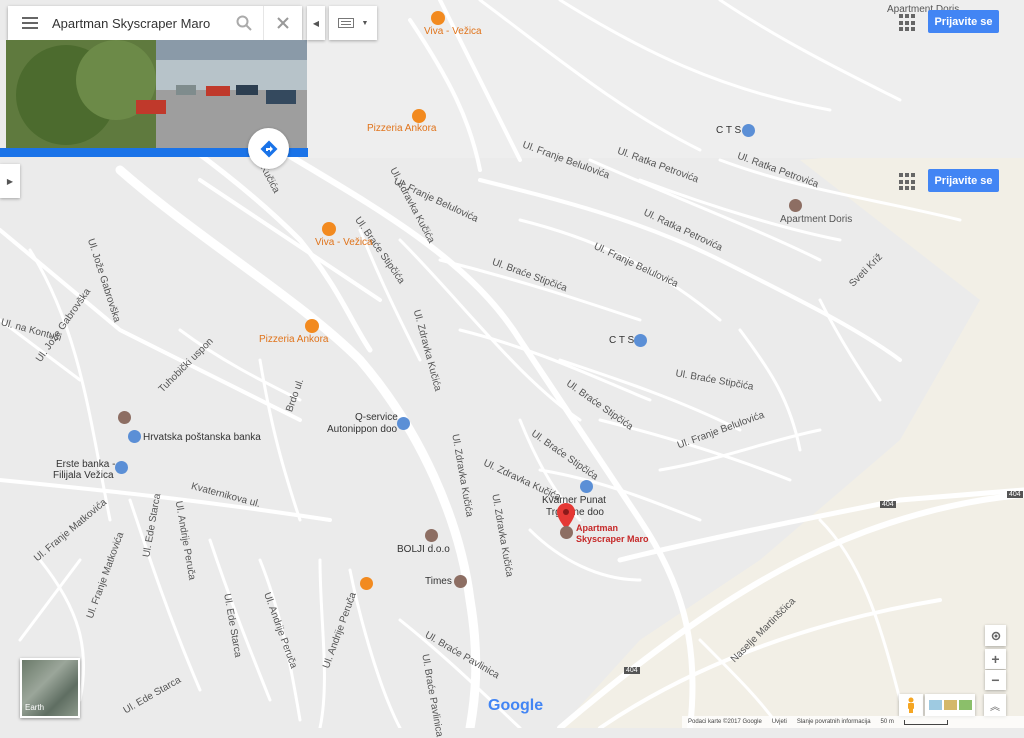 This screenshot has width=1024, height=738. I want to click on poi-generic, so click(124, 420).